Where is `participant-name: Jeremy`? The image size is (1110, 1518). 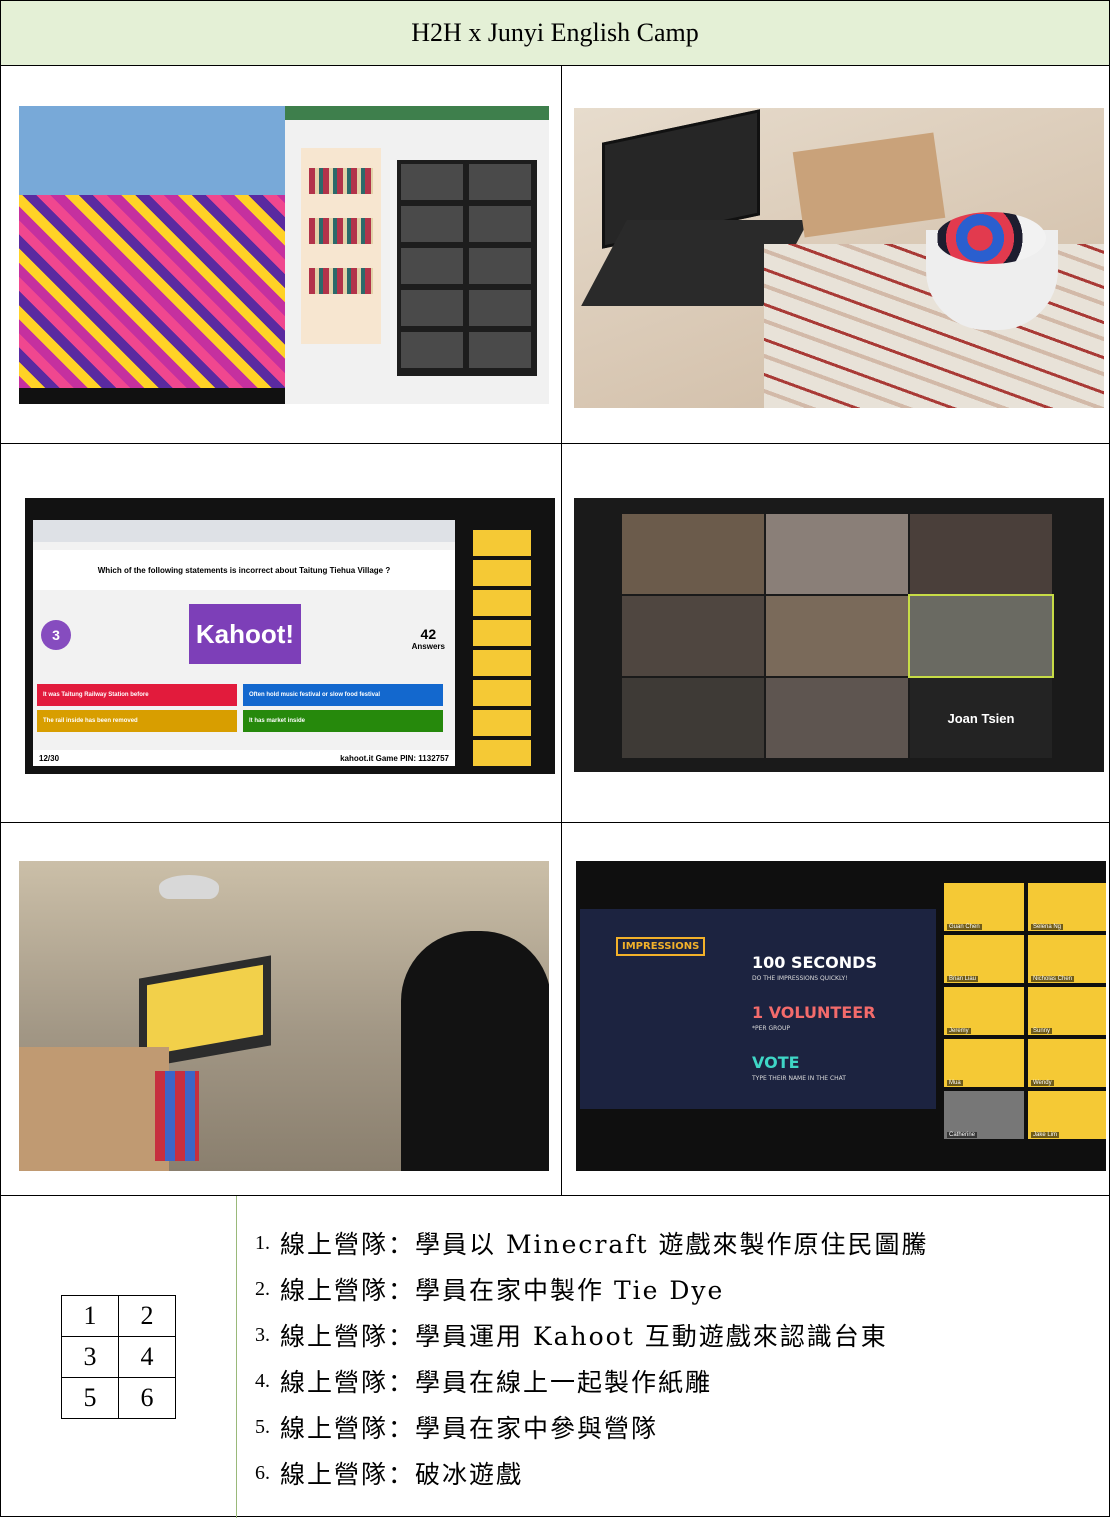 participant-name: Jeremy is located at coordinates (959, 1031).